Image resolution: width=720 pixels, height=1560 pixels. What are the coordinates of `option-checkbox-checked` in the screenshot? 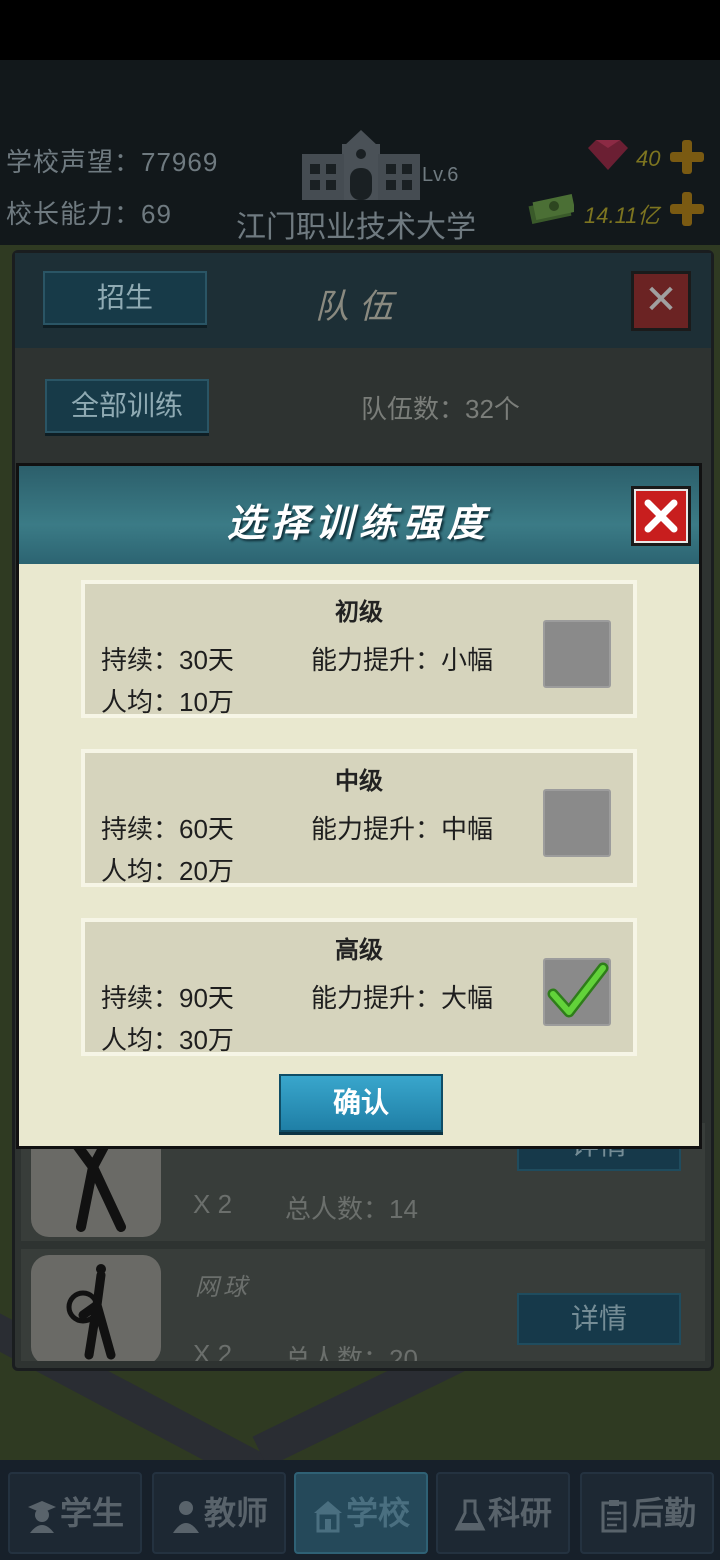 It's located at (577, 992).